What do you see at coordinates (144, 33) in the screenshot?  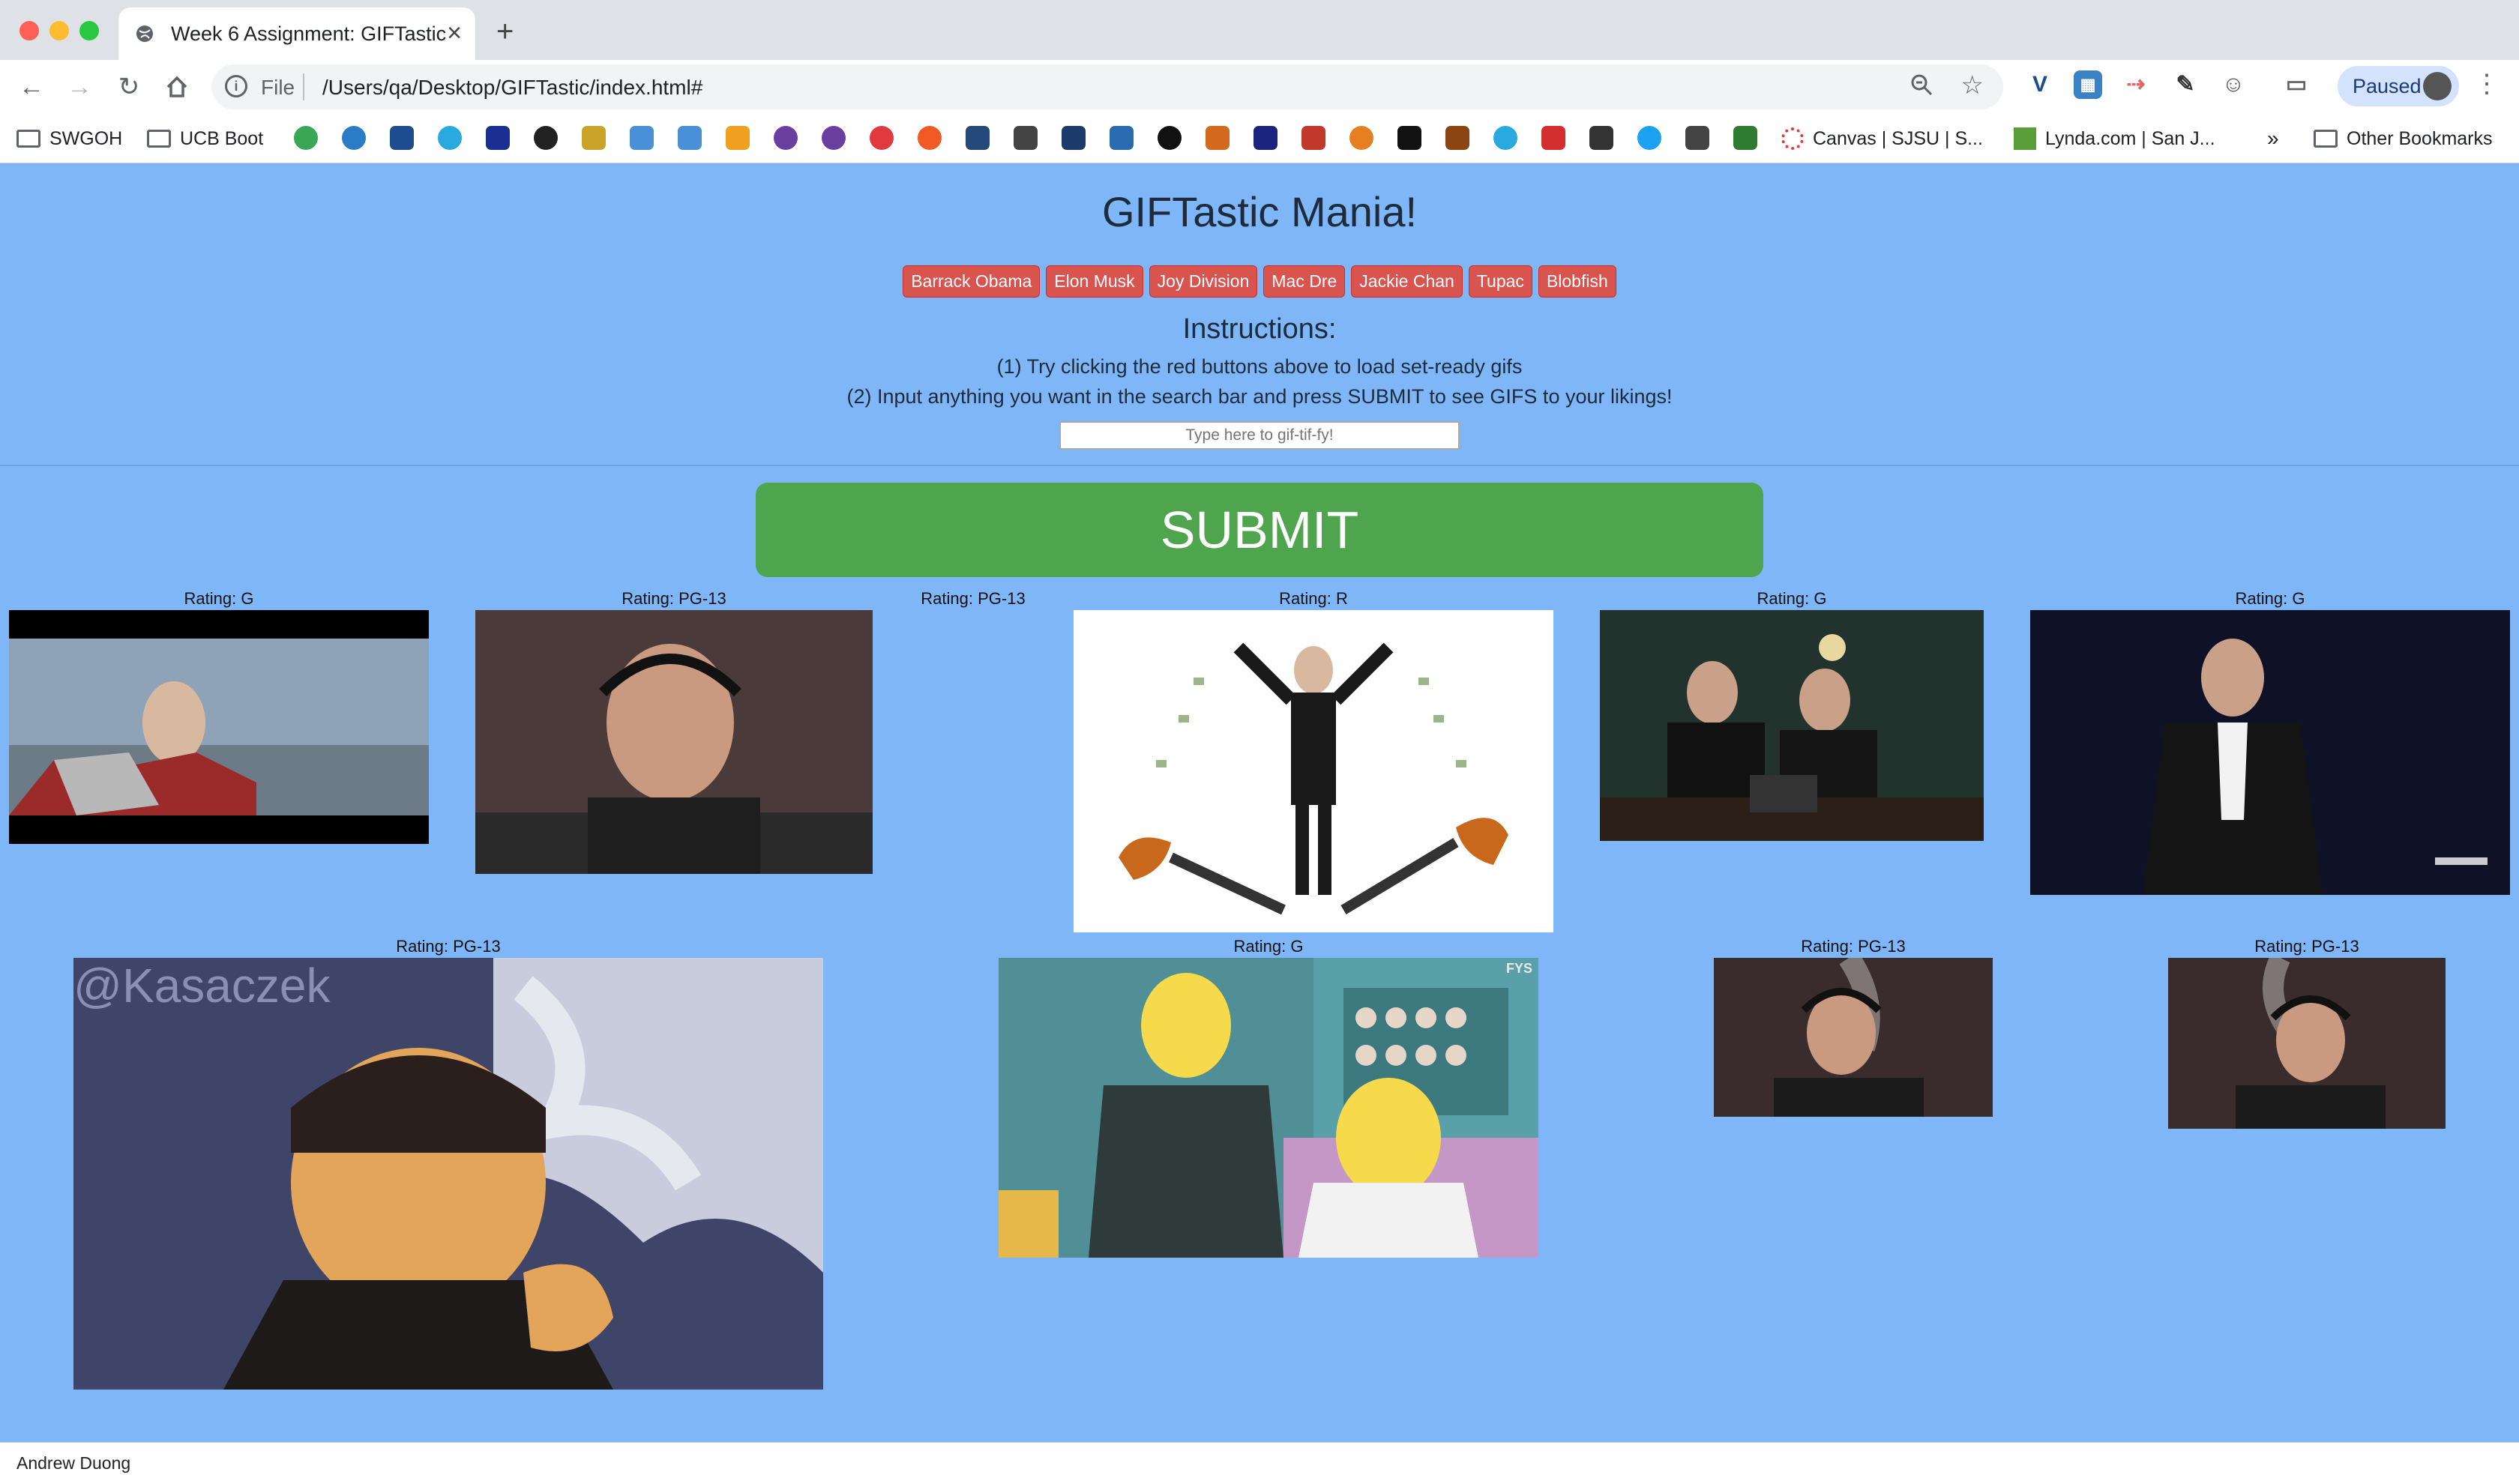 I see `globe-icon` at bounding box center [144, 33].